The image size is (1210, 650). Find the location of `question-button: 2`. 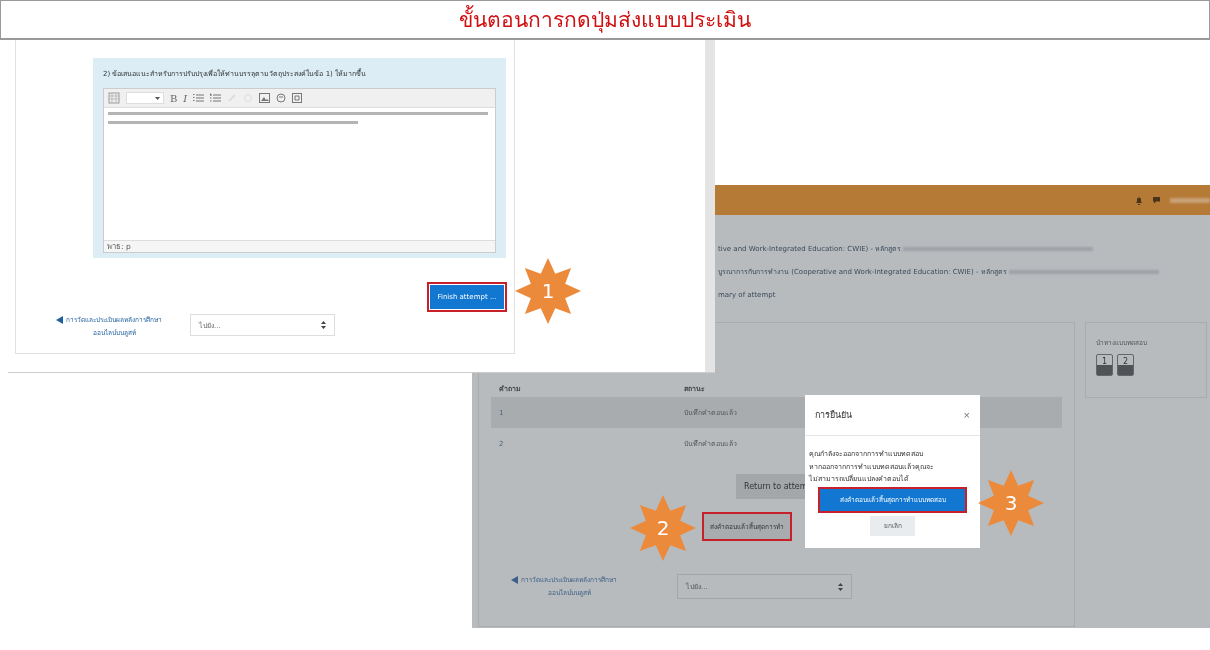

question-button: 2 is located at coordinates (1125, 365).